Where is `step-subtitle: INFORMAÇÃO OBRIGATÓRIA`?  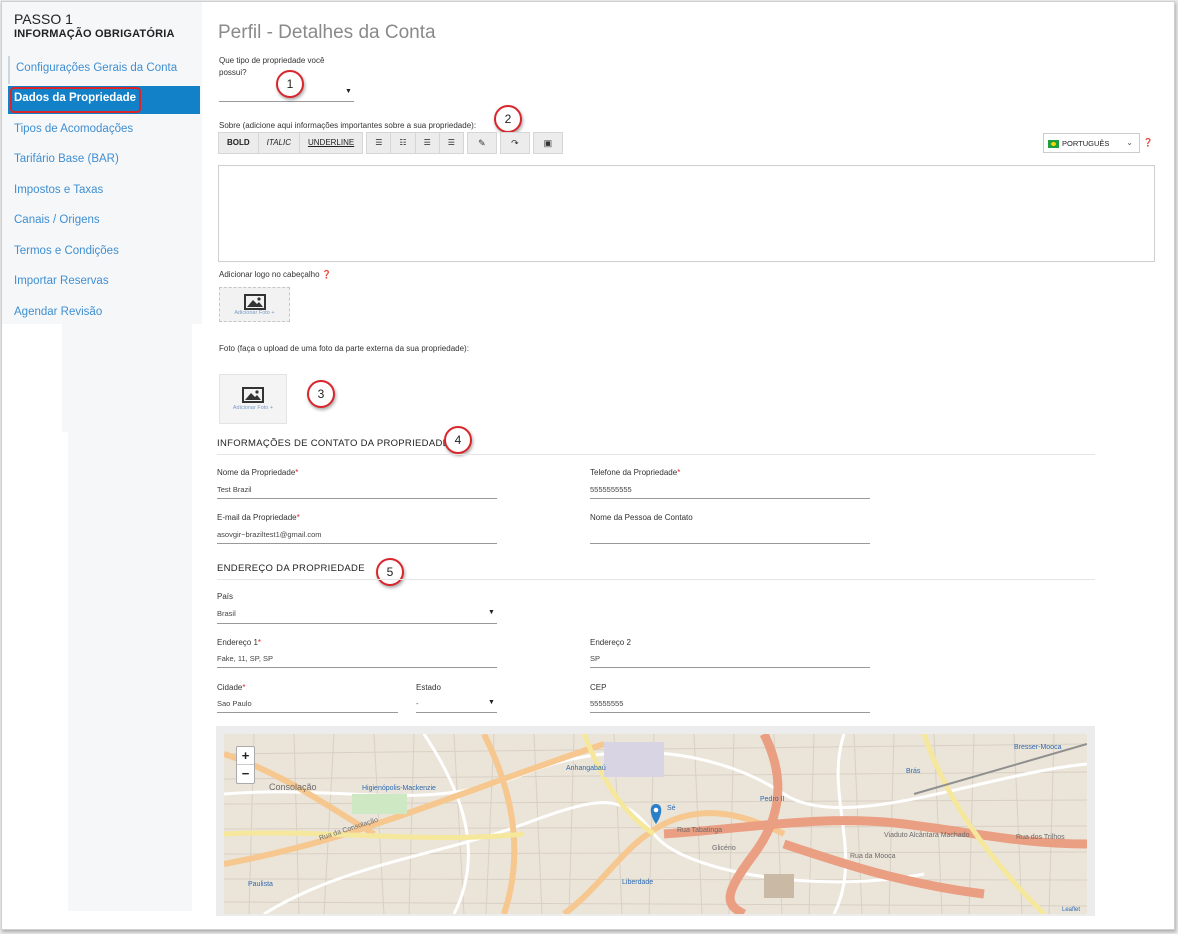
step-subtitle: INFORMAÇÃO OBRIGATÓRIA is located at coordinates (94, 34).